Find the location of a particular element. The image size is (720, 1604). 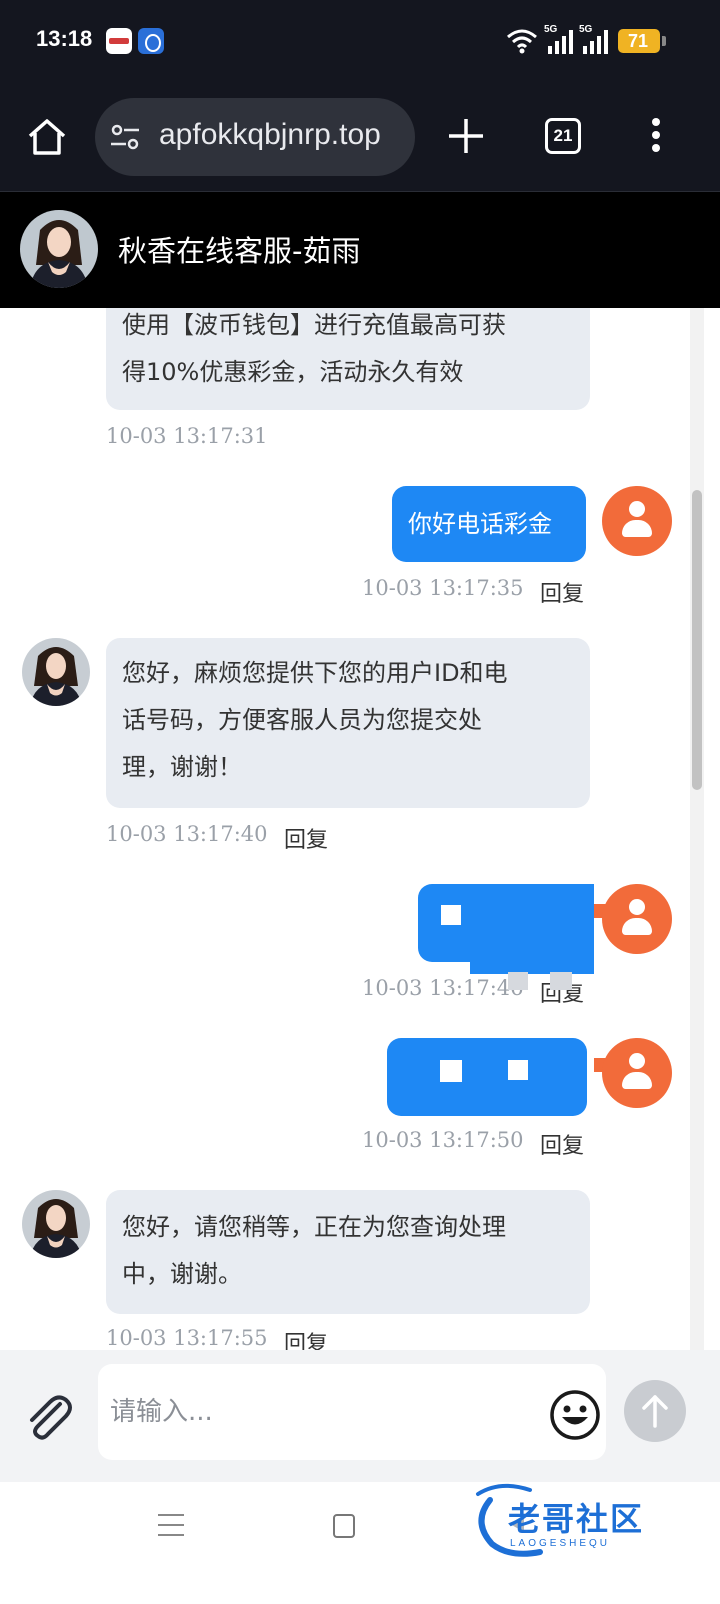

agent-message-bubble: 您好，麻烦您提供下您的用户ID和电 话号码，方便客服人员为您提交处 理，谢谢！ is located at coordinates (348, 723).